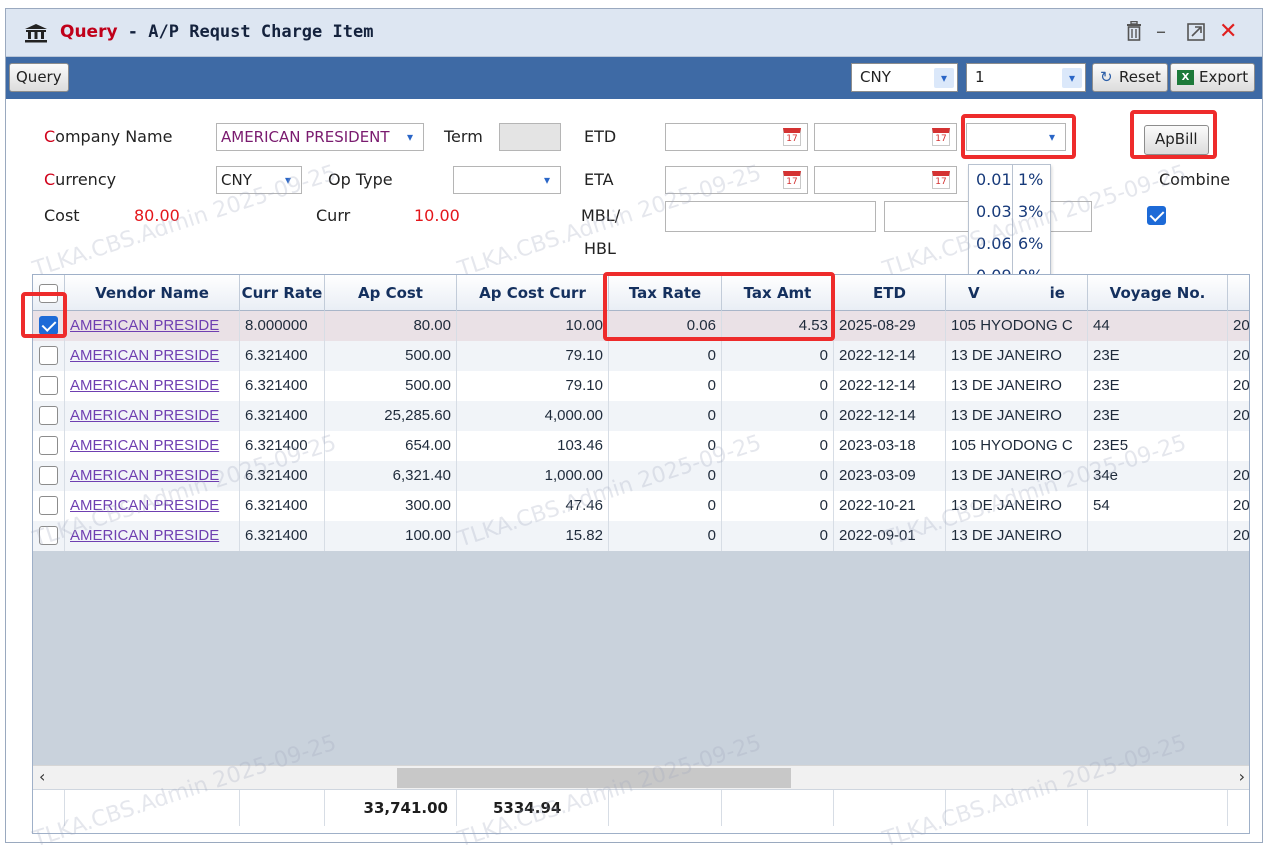  Describe the element at coordinates (1026, 77) in the screenshot. I see `page-select: 1 ▾` at that location.